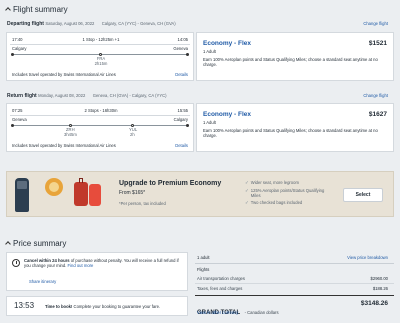 The height and width of the screenshot is (323, 400). Describe the element at coordinates (170, 183) in the screenshot. I see `upgrade-title: Upgrade to Premium Economy` at that location.